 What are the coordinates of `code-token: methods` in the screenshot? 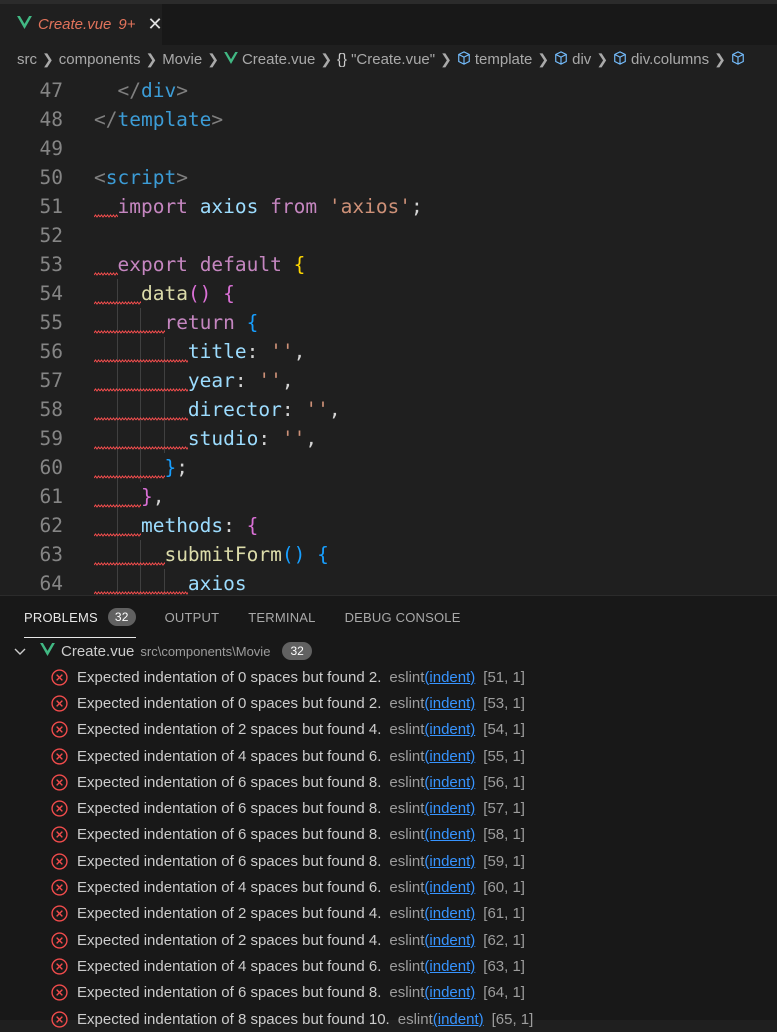 It's located at (182, 525).